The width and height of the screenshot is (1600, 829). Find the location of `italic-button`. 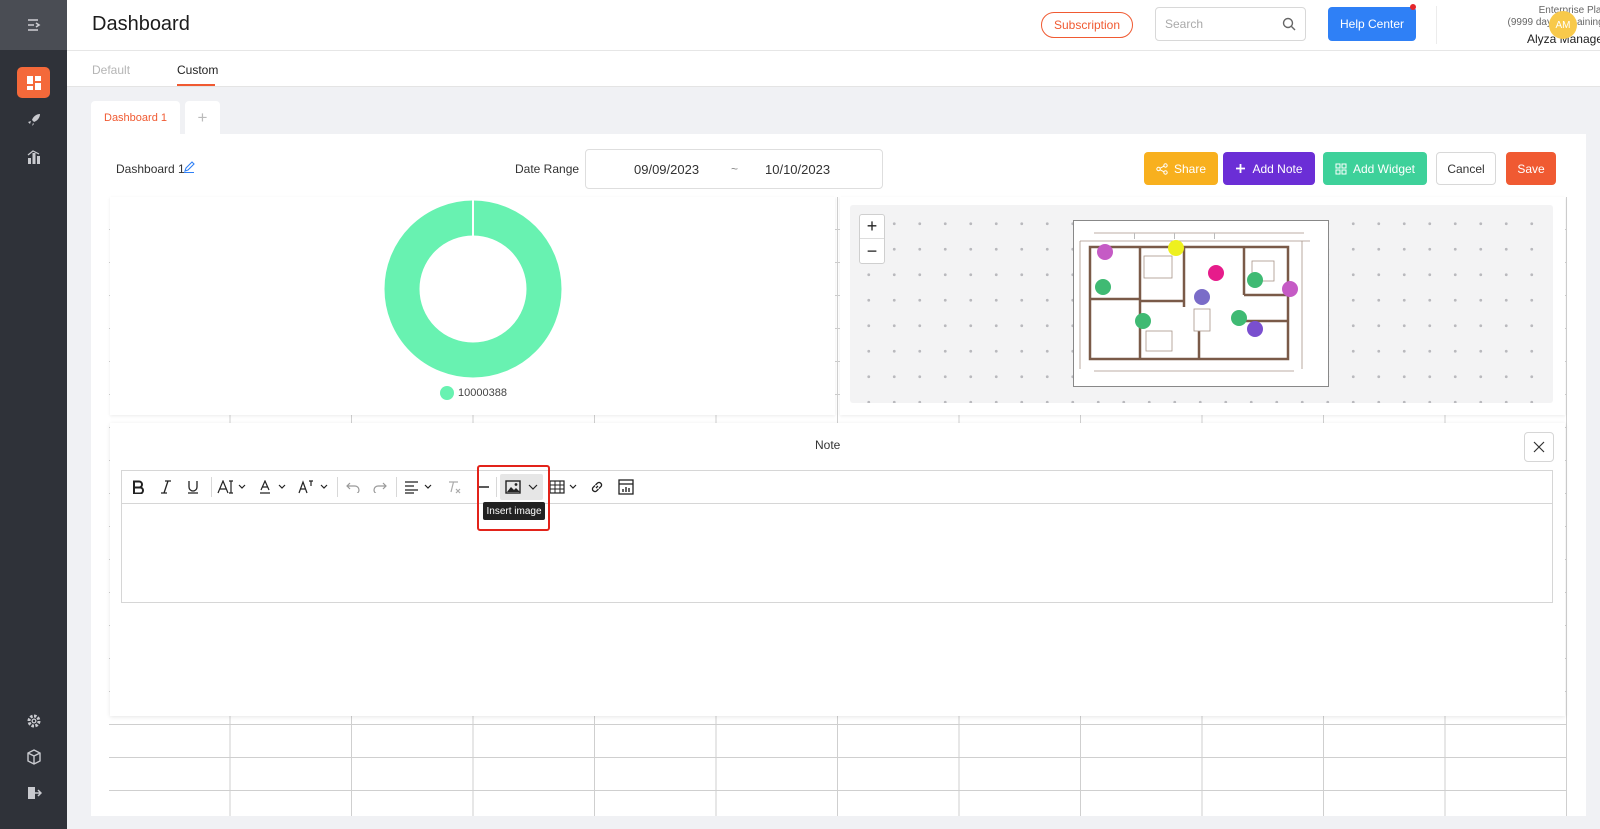

italic-button is located at coordinates (166, 487).